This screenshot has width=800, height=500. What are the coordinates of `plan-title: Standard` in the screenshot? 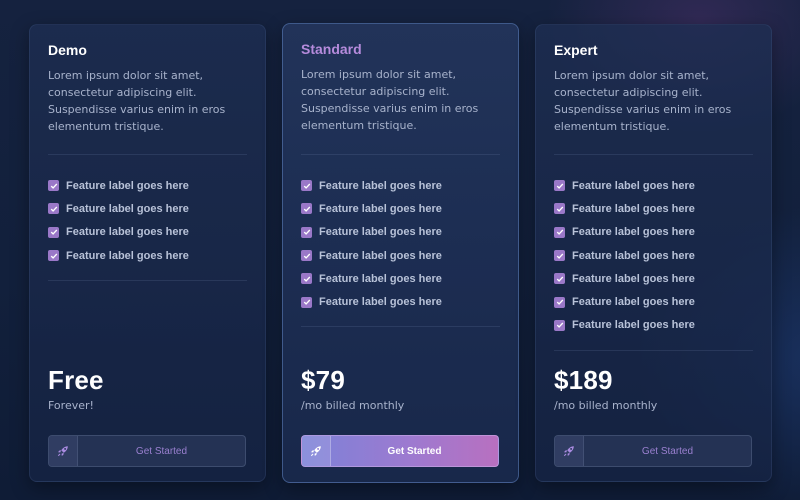 It's located at (331, 49).